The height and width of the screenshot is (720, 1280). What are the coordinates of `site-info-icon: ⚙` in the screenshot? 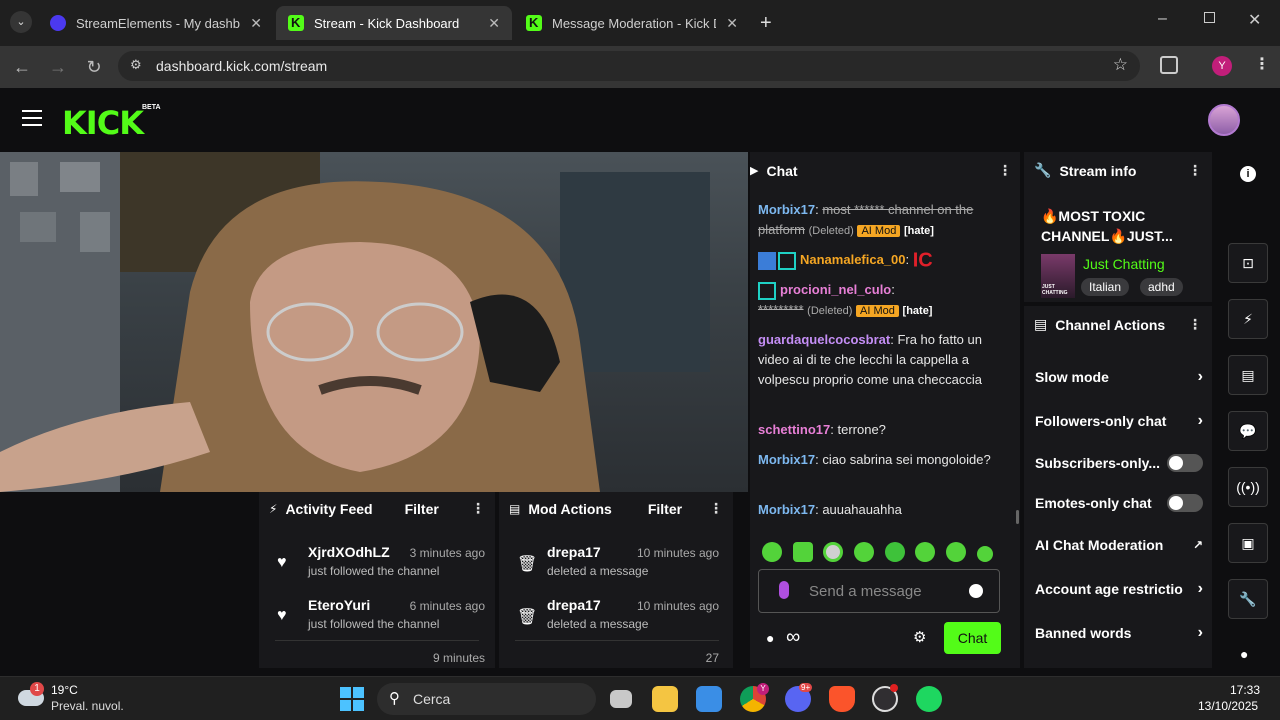 It's located at (136, 65).